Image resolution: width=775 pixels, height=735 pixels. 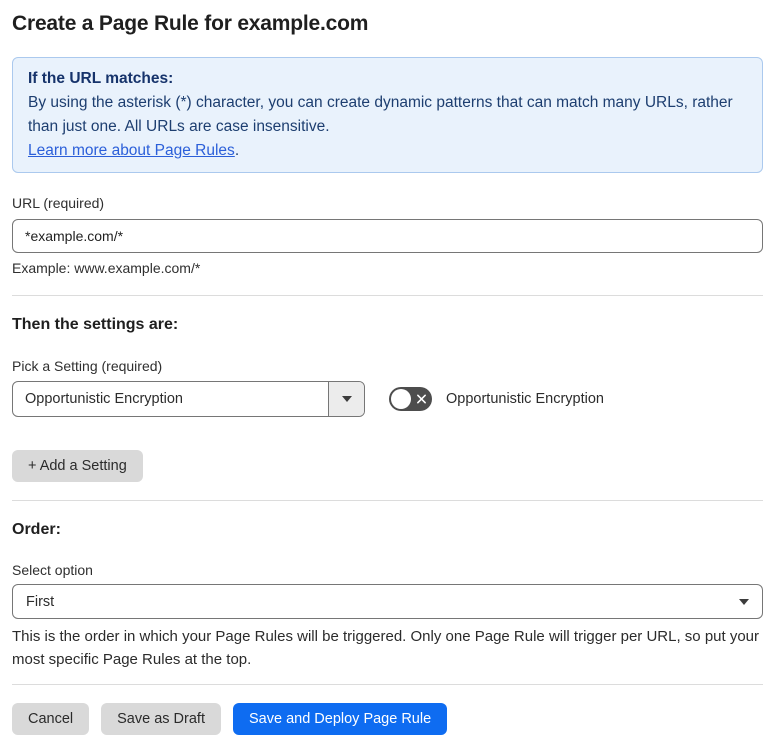 What do you see at coordinates (58, 203) in the screenshot?
I see `url-label: URL (required)` at bounding box center [58, 203].